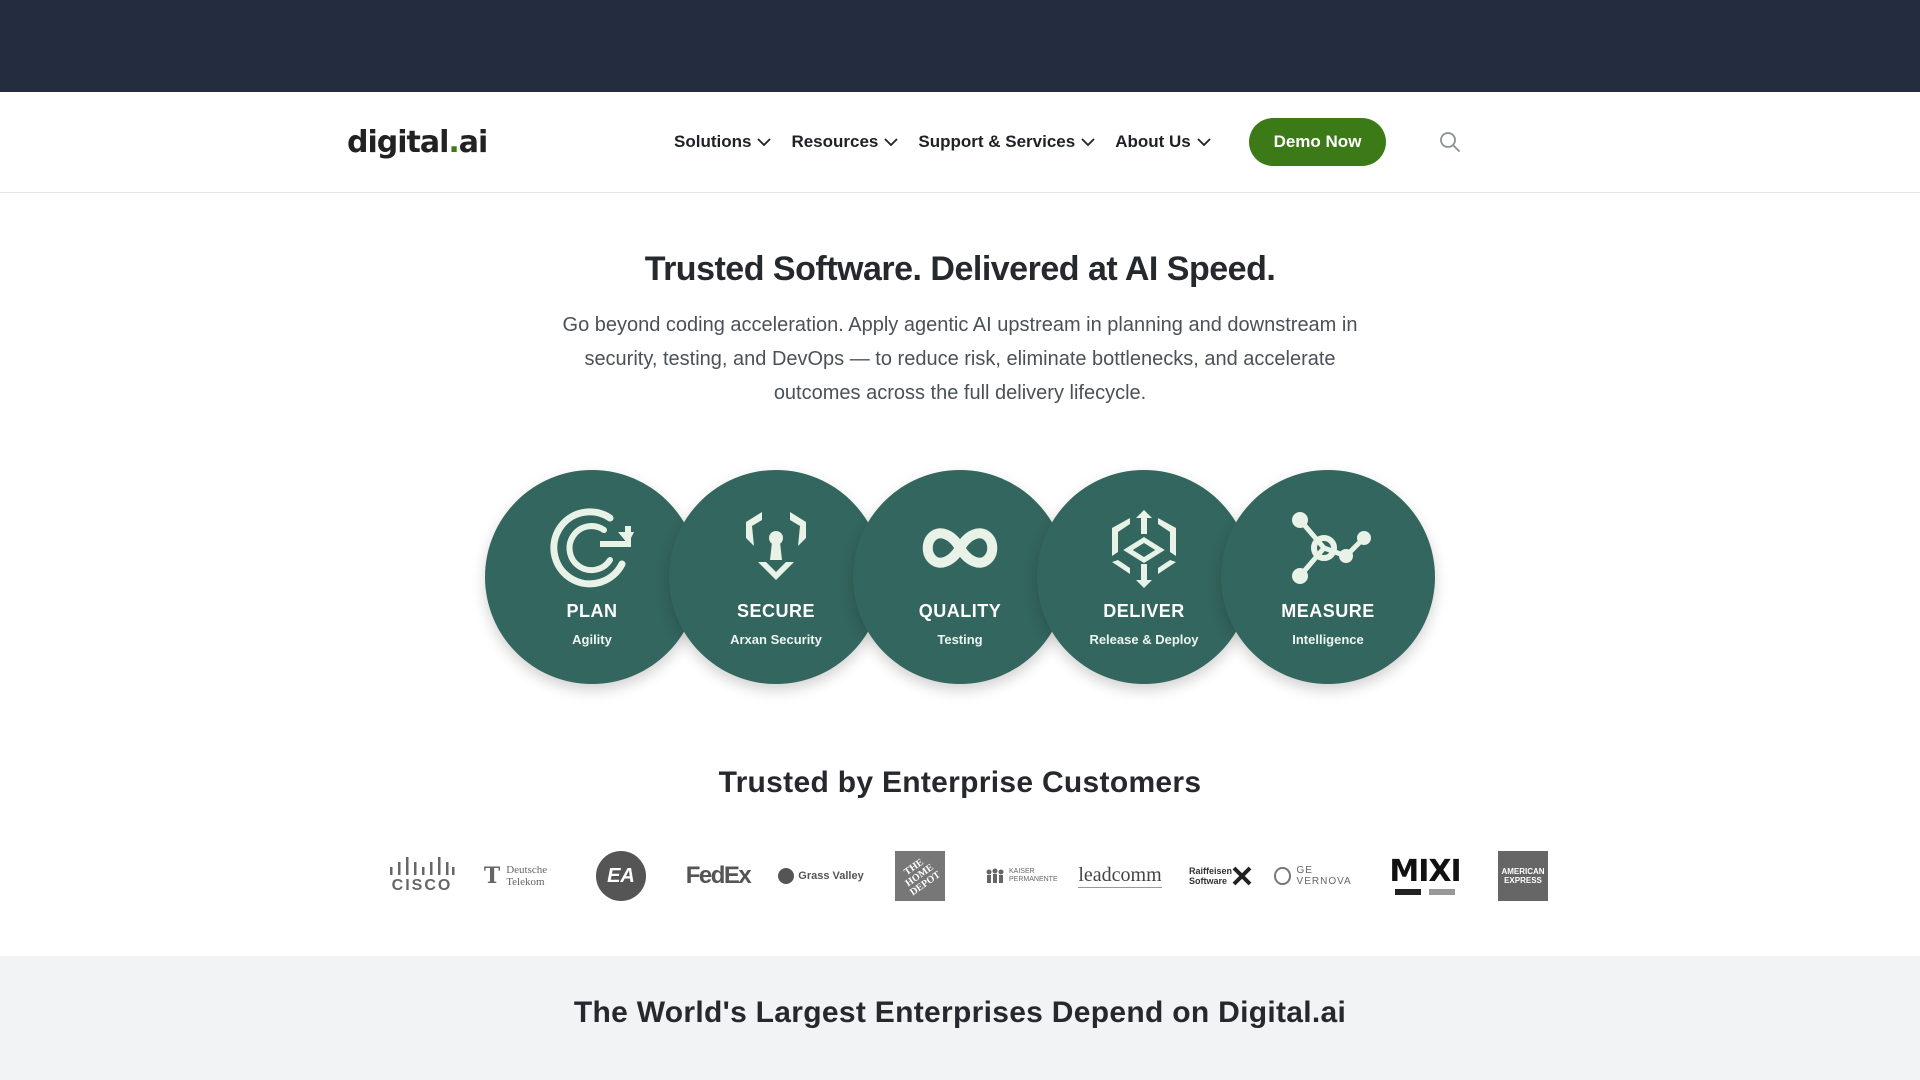  I want to click on grass-valley-wordmark: Grass Valley, so click(831, 876).